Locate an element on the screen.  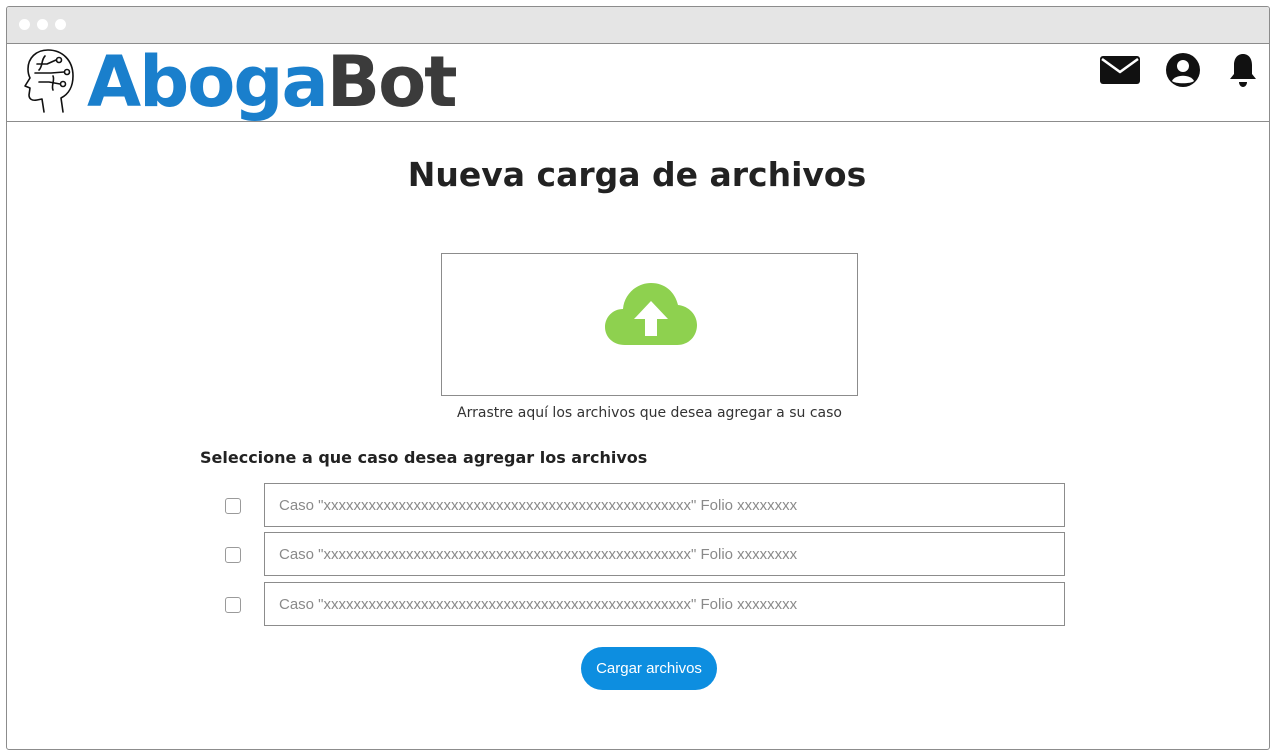
brand-logo-text: AbogaBot is located at coordinates (272, 82).